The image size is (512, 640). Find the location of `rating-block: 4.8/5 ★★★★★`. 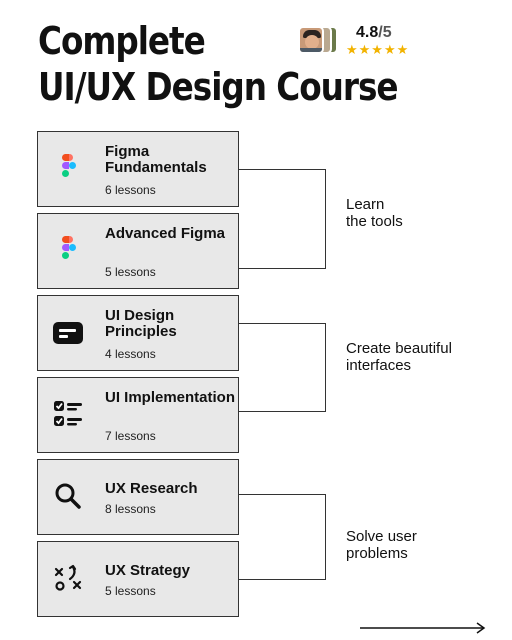

rating-block: 4.8/5 ★★★★★ is located at coordinates (363, 41).